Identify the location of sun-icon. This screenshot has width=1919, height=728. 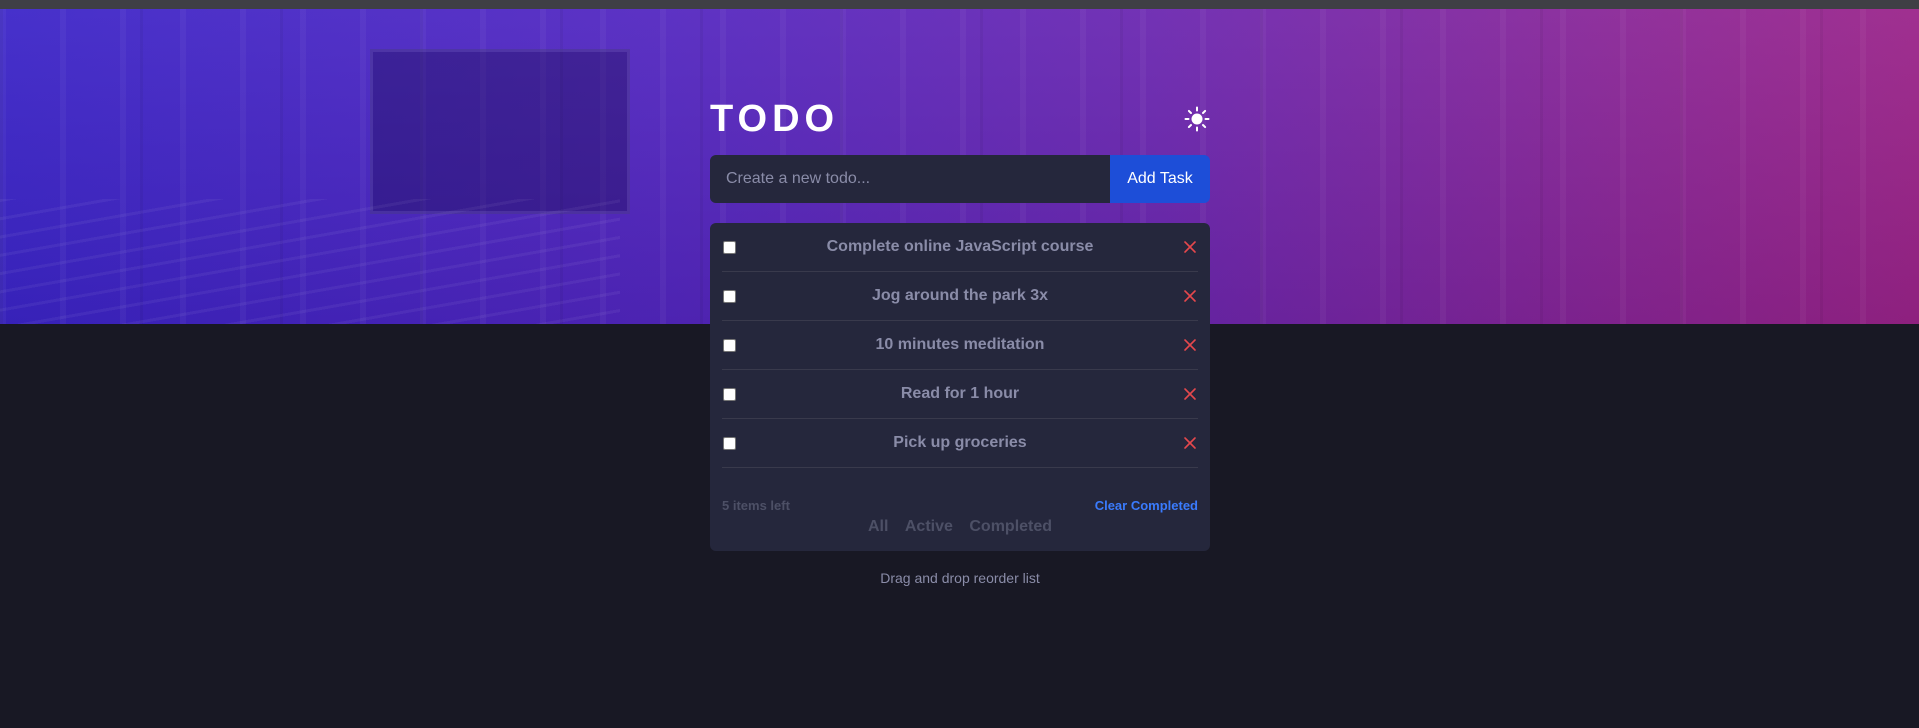
(1197, 119).